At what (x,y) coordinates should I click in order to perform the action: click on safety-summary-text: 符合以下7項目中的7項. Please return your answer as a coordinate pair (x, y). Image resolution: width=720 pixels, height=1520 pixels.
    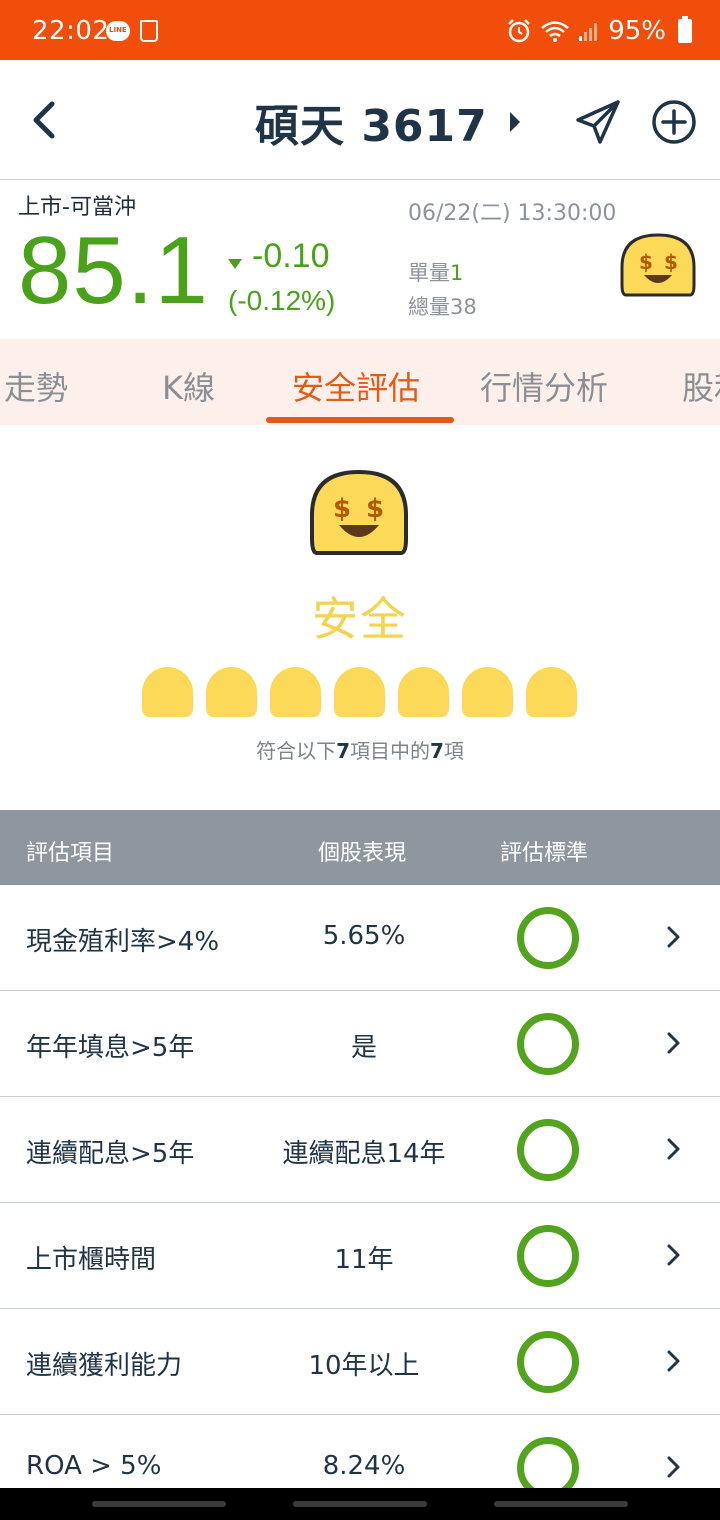
    Looking at the image, I should click on (360, 751).